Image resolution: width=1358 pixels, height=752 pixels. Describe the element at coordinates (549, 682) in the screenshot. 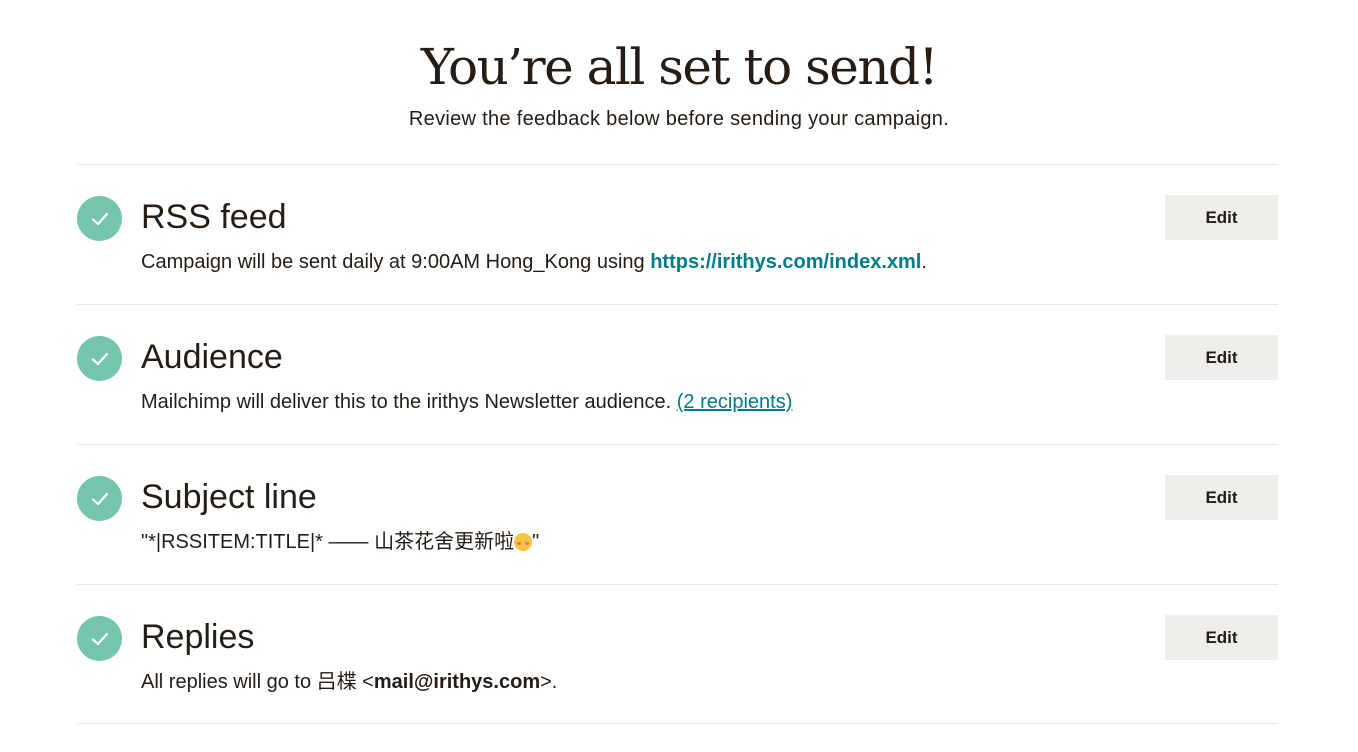

I see `replies-desc-end: >.` at that location.